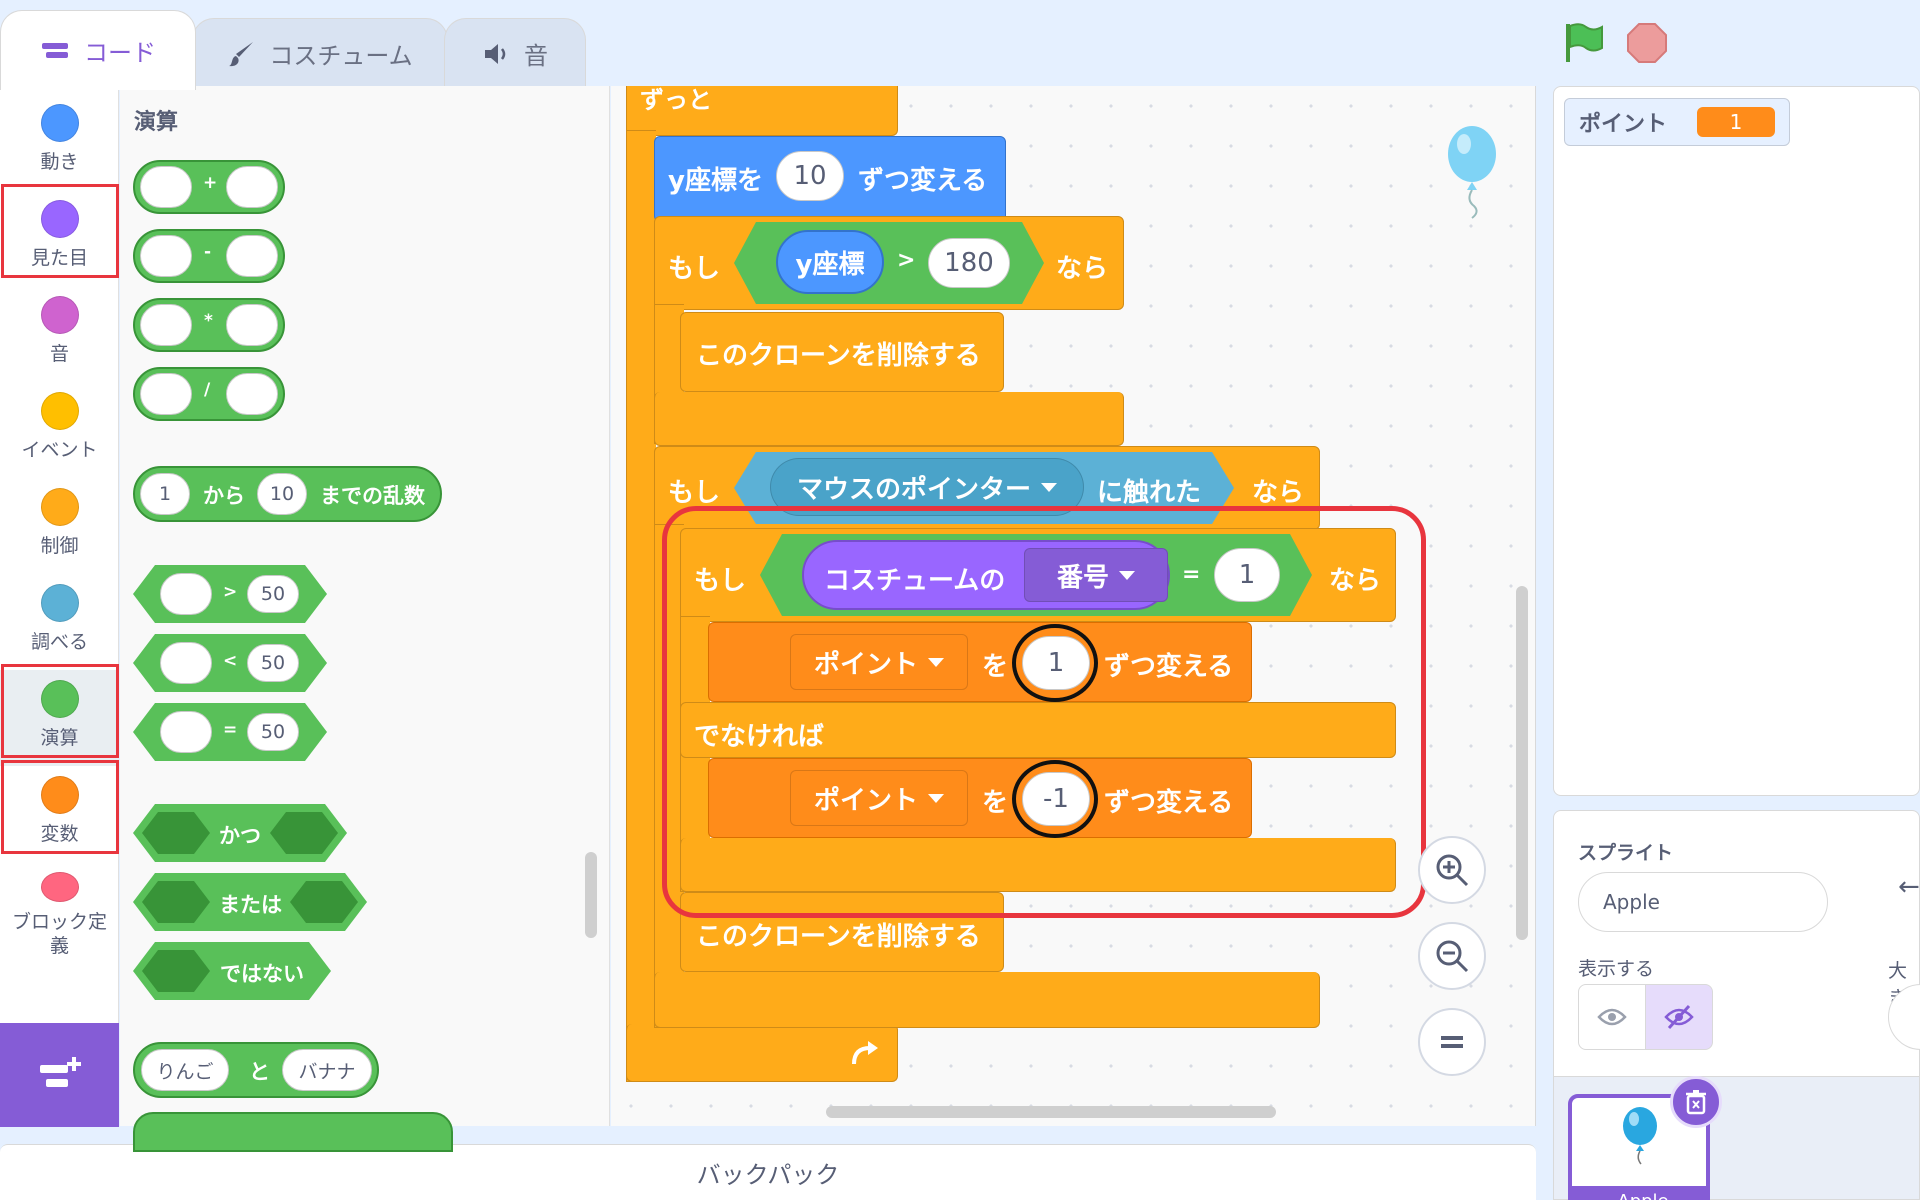  What do you see at coordinates (230, 730) in the screenshot?
I see `equals-operator: =` at bounding box center [230, 730].